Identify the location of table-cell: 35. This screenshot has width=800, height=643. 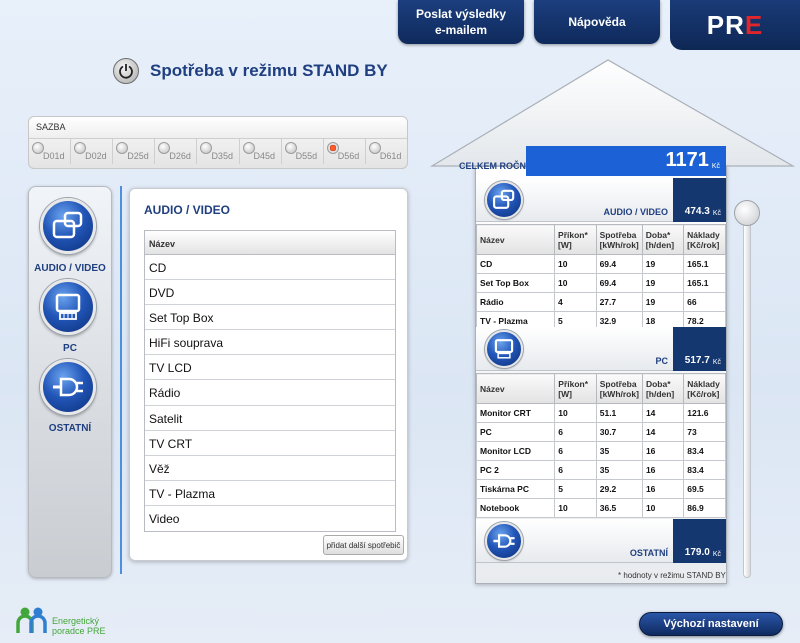
(619, 451).